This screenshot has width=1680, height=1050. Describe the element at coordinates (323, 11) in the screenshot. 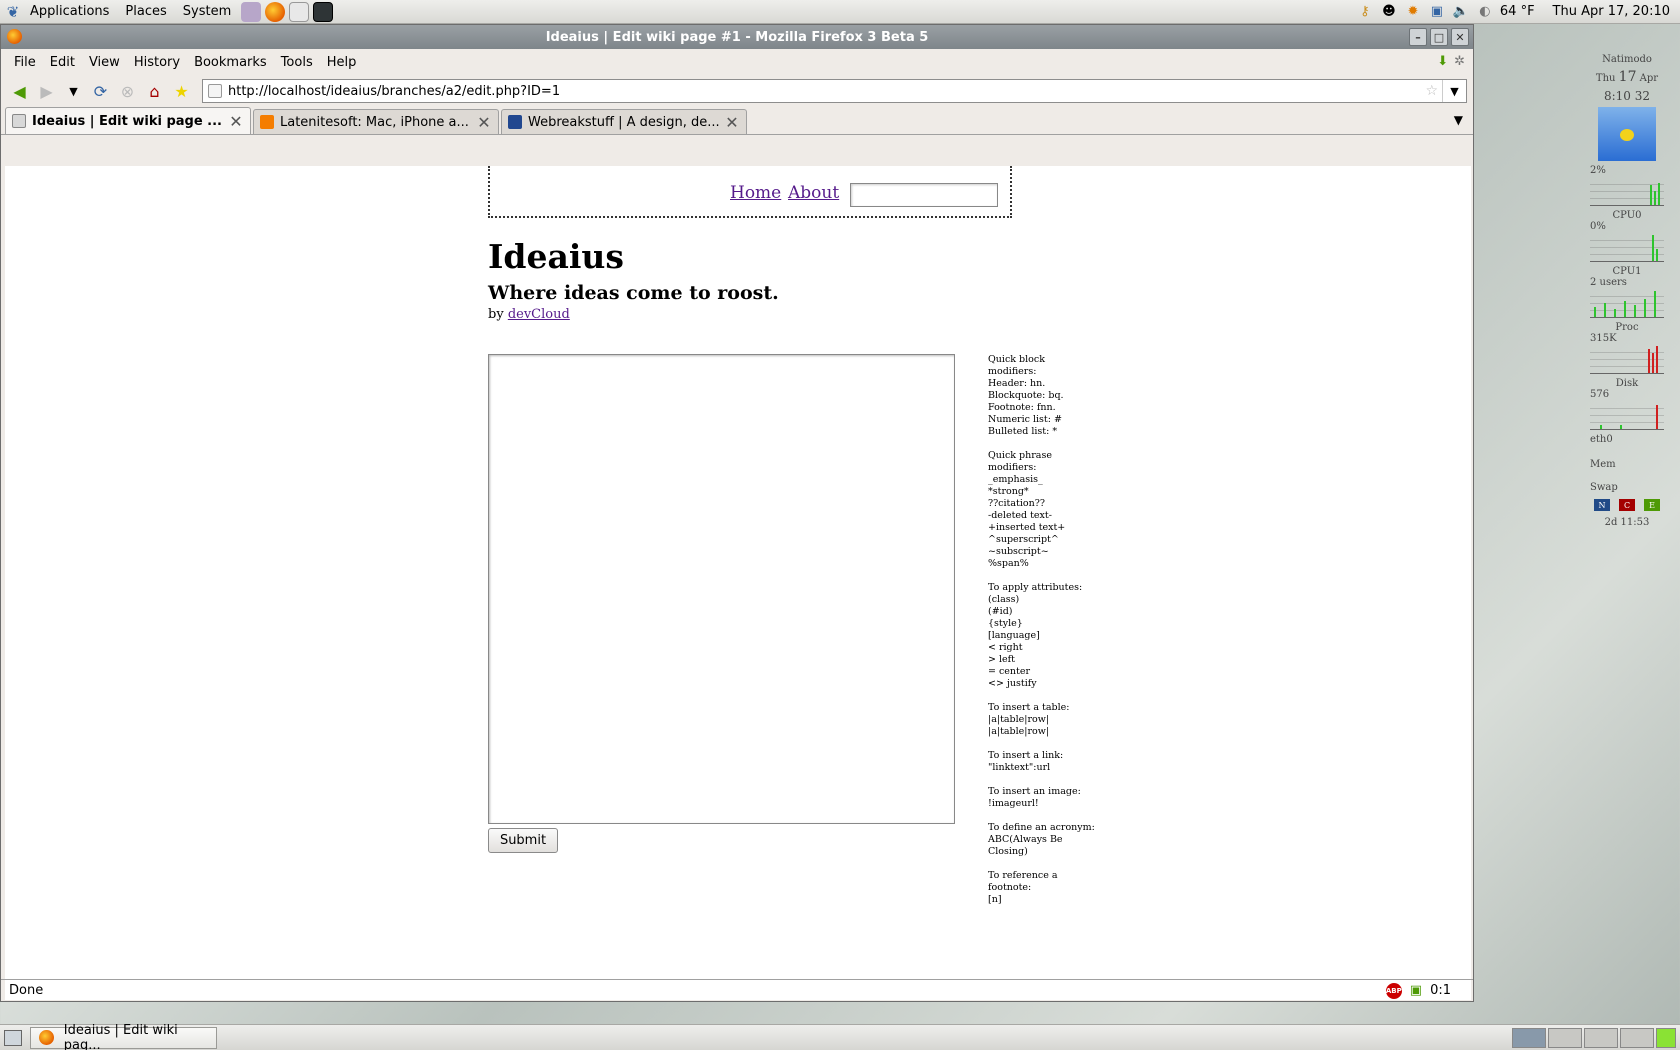

I see `terminal-launcher-icon` at that location.